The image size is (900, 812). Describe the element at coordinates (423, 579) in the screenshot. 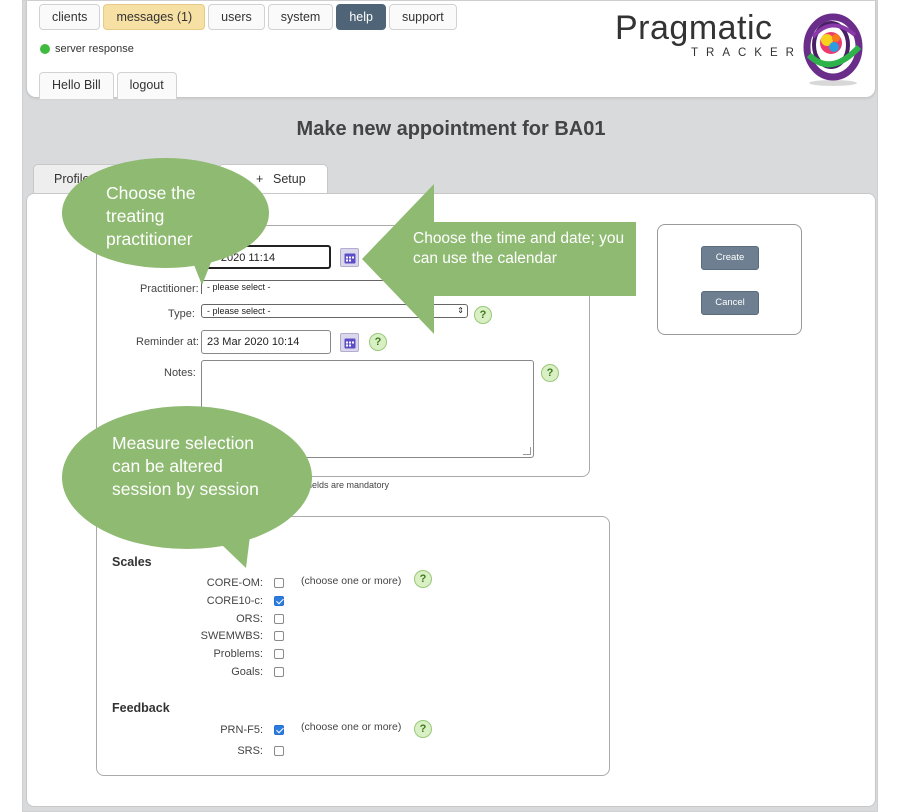

I see `scales-help-icon: ?` at that location.